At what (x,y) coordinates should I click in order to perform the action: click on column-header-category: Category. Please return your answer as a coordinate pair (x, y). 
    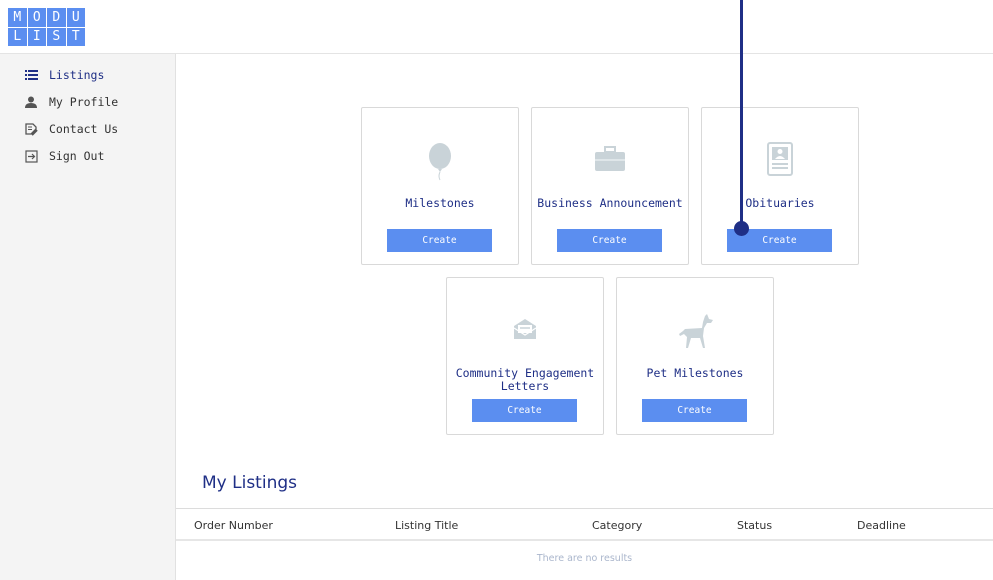
    Looking at the image, I should click on (617, 525).